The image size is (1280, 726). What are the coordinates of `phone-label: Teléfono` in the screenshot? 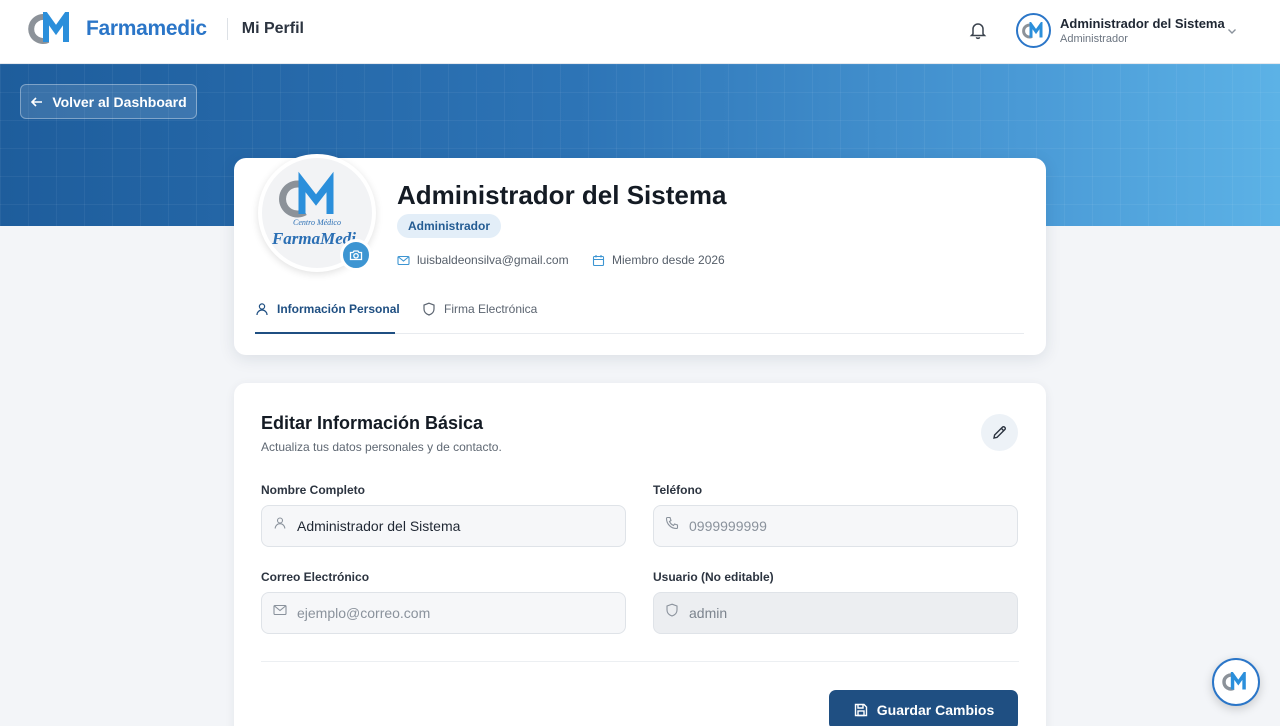 It's located at (678, 490).